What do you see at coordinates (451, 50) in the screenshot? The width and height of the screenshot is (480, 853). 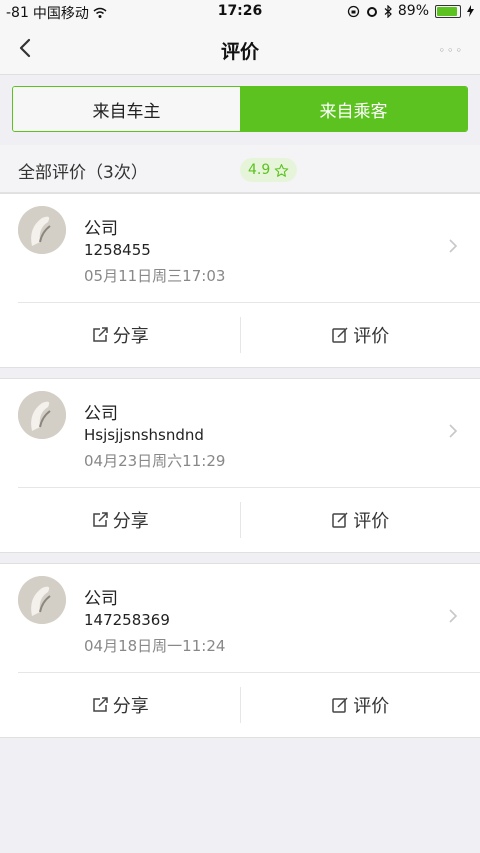 I see `more-button: ◦◦◦` at bounding box center [451, 50].